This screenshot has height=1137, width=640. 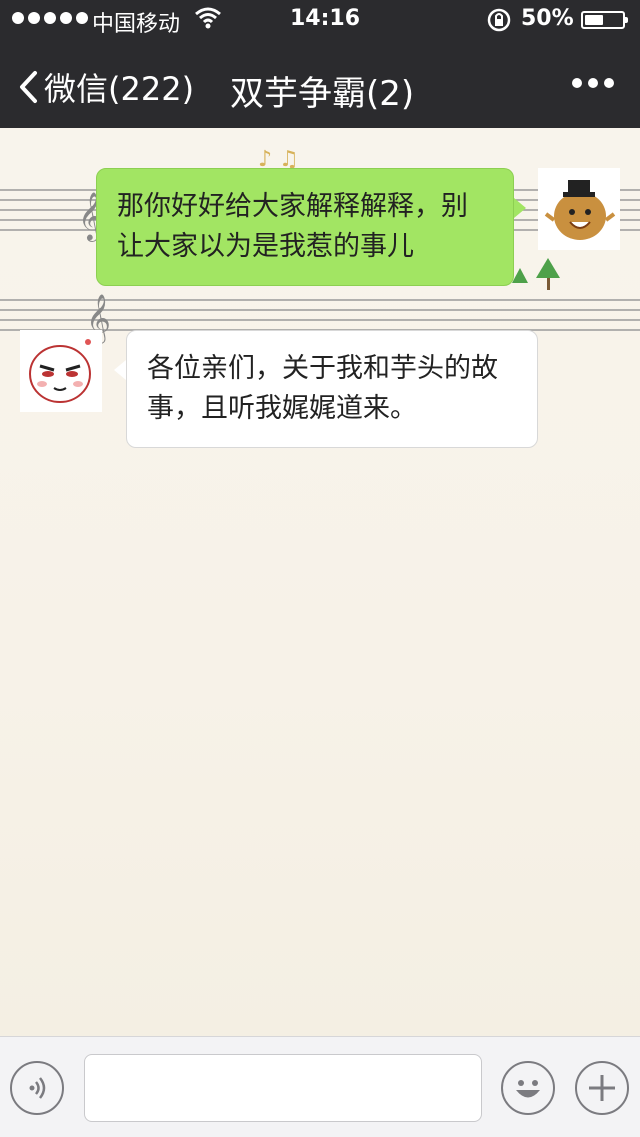 I want to click on voice-input-button, so click(x=37, y=1088).